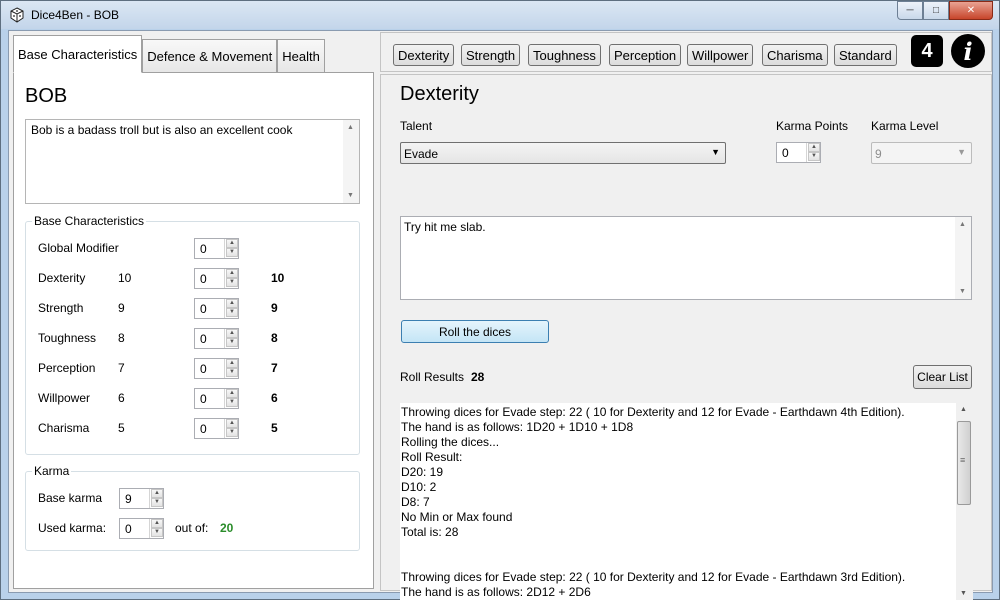 The height and width of the screenshot is (600, 1000). Describe the element at coordinates (798, 152) in the screenshot. I see `karma-points-spinner: 0 ▲ ▼` at that location.